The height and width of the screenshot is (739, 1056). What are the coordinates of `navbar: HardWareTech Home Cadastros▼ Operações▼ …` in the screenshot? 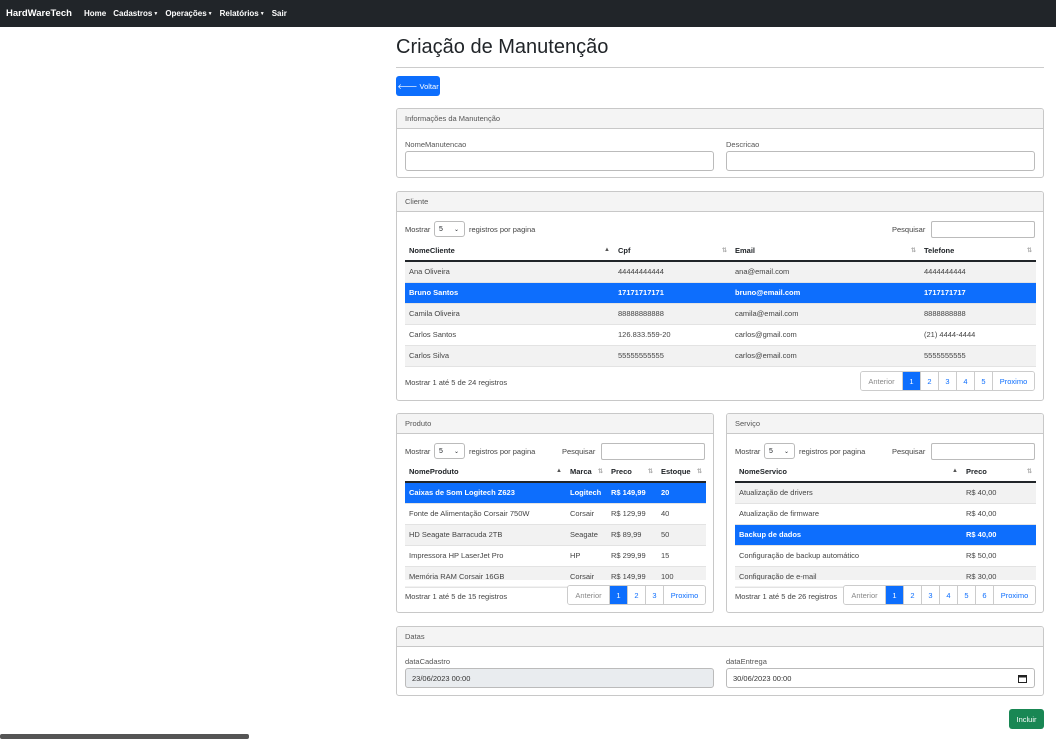 It's located at (528, 13).